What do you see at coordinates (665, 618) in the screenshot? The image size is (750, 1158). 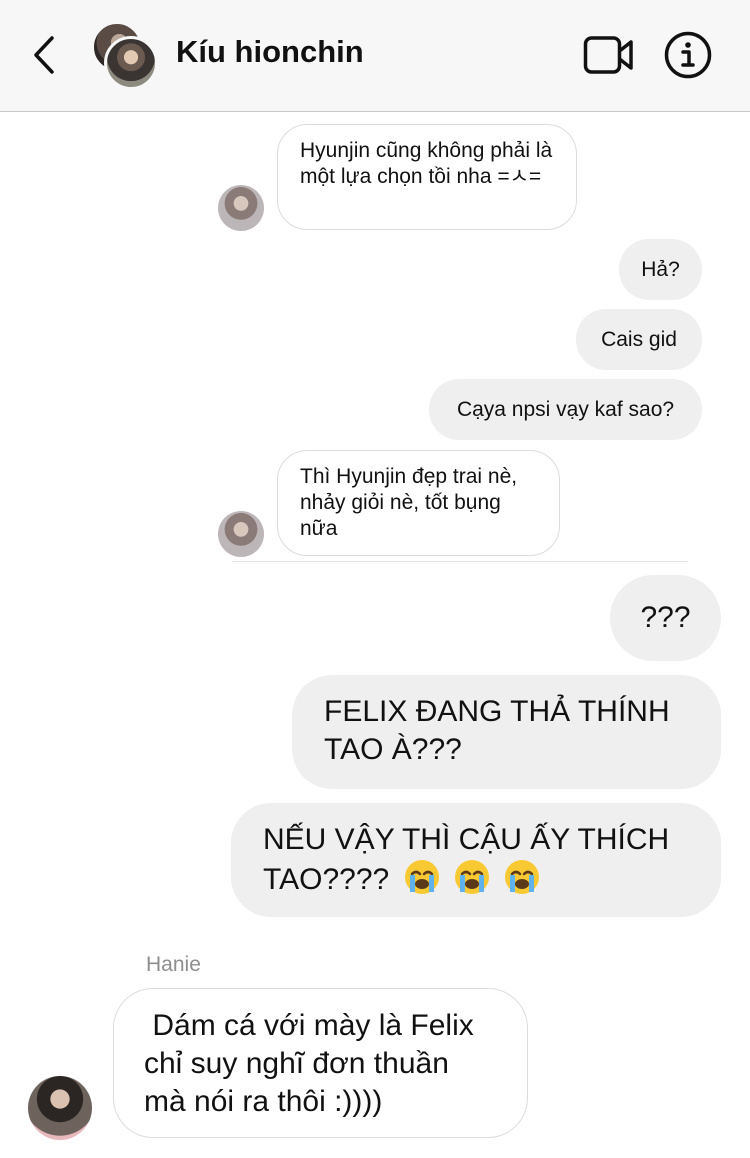 I see `outgoing-message: ???` at bounding box center [665, 618].